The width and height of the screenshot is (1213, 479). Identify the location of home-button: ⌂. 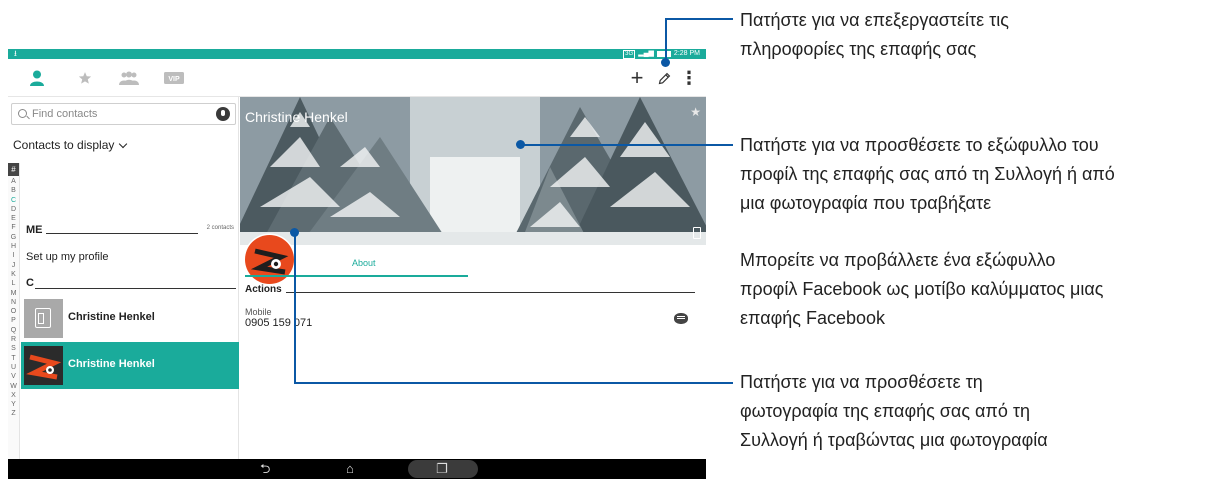
(350, 469).